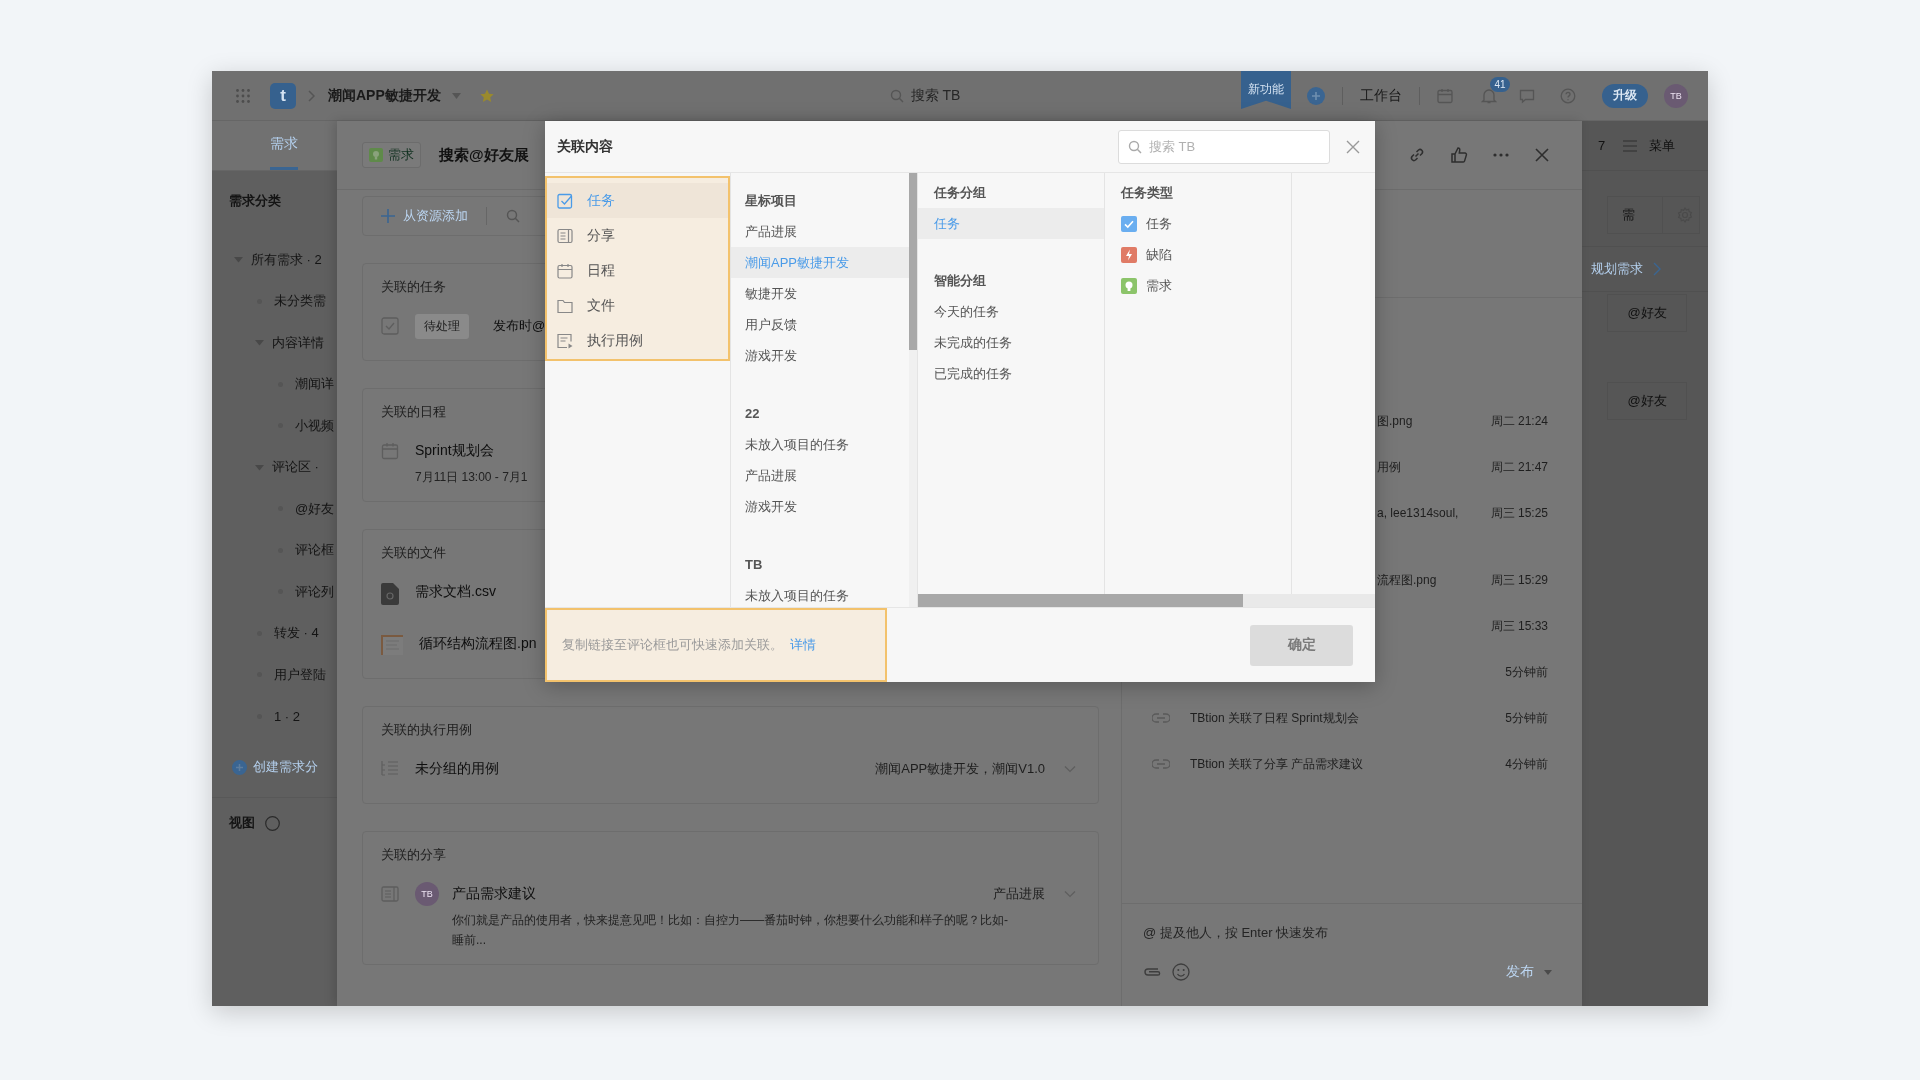  Describe the element at coordinates (287, 716) in the screenshot. I see `category-item: 1 · 2` at that location.